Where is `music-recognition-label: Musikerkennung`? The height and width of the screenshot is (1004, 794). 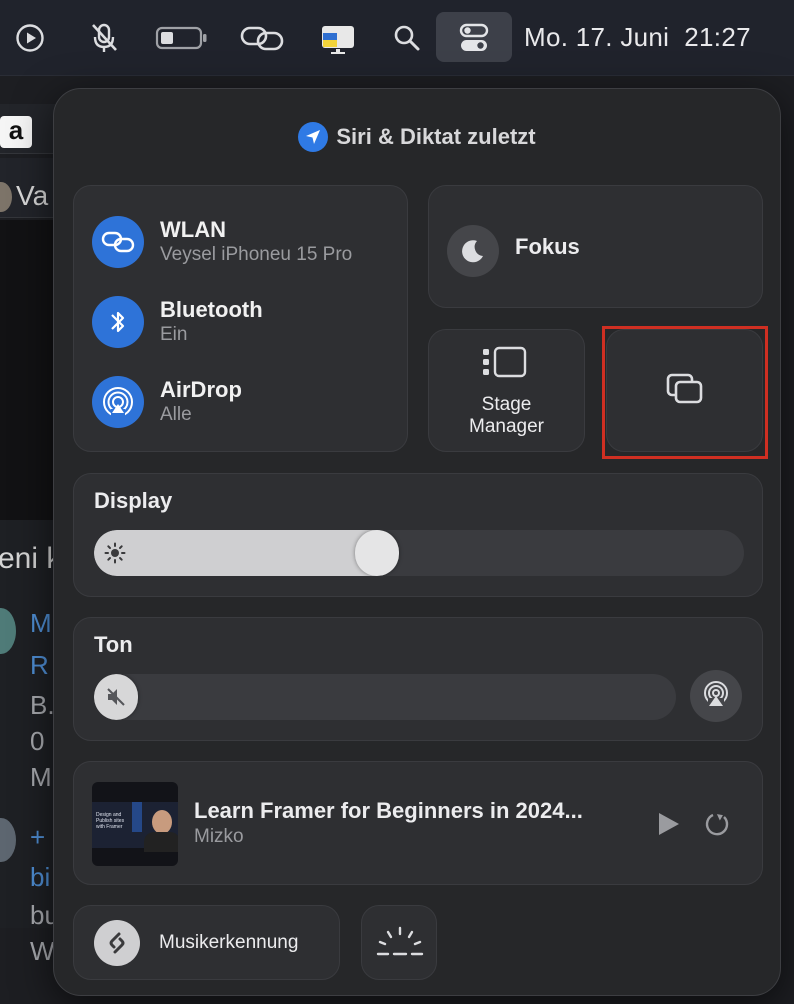
music-recognition-label: Musikerkennung is located at coordinates (229, 942).